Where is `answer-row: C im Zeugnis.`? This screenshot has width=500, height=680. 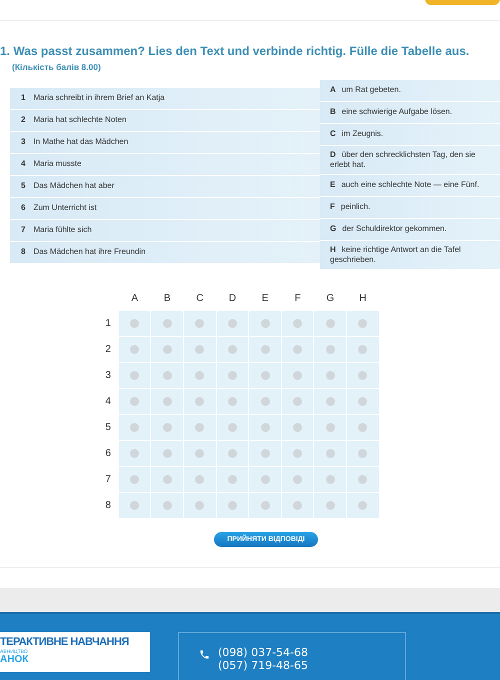 answer-row: C im Zeugnis. is located at coordinates (410, 134).